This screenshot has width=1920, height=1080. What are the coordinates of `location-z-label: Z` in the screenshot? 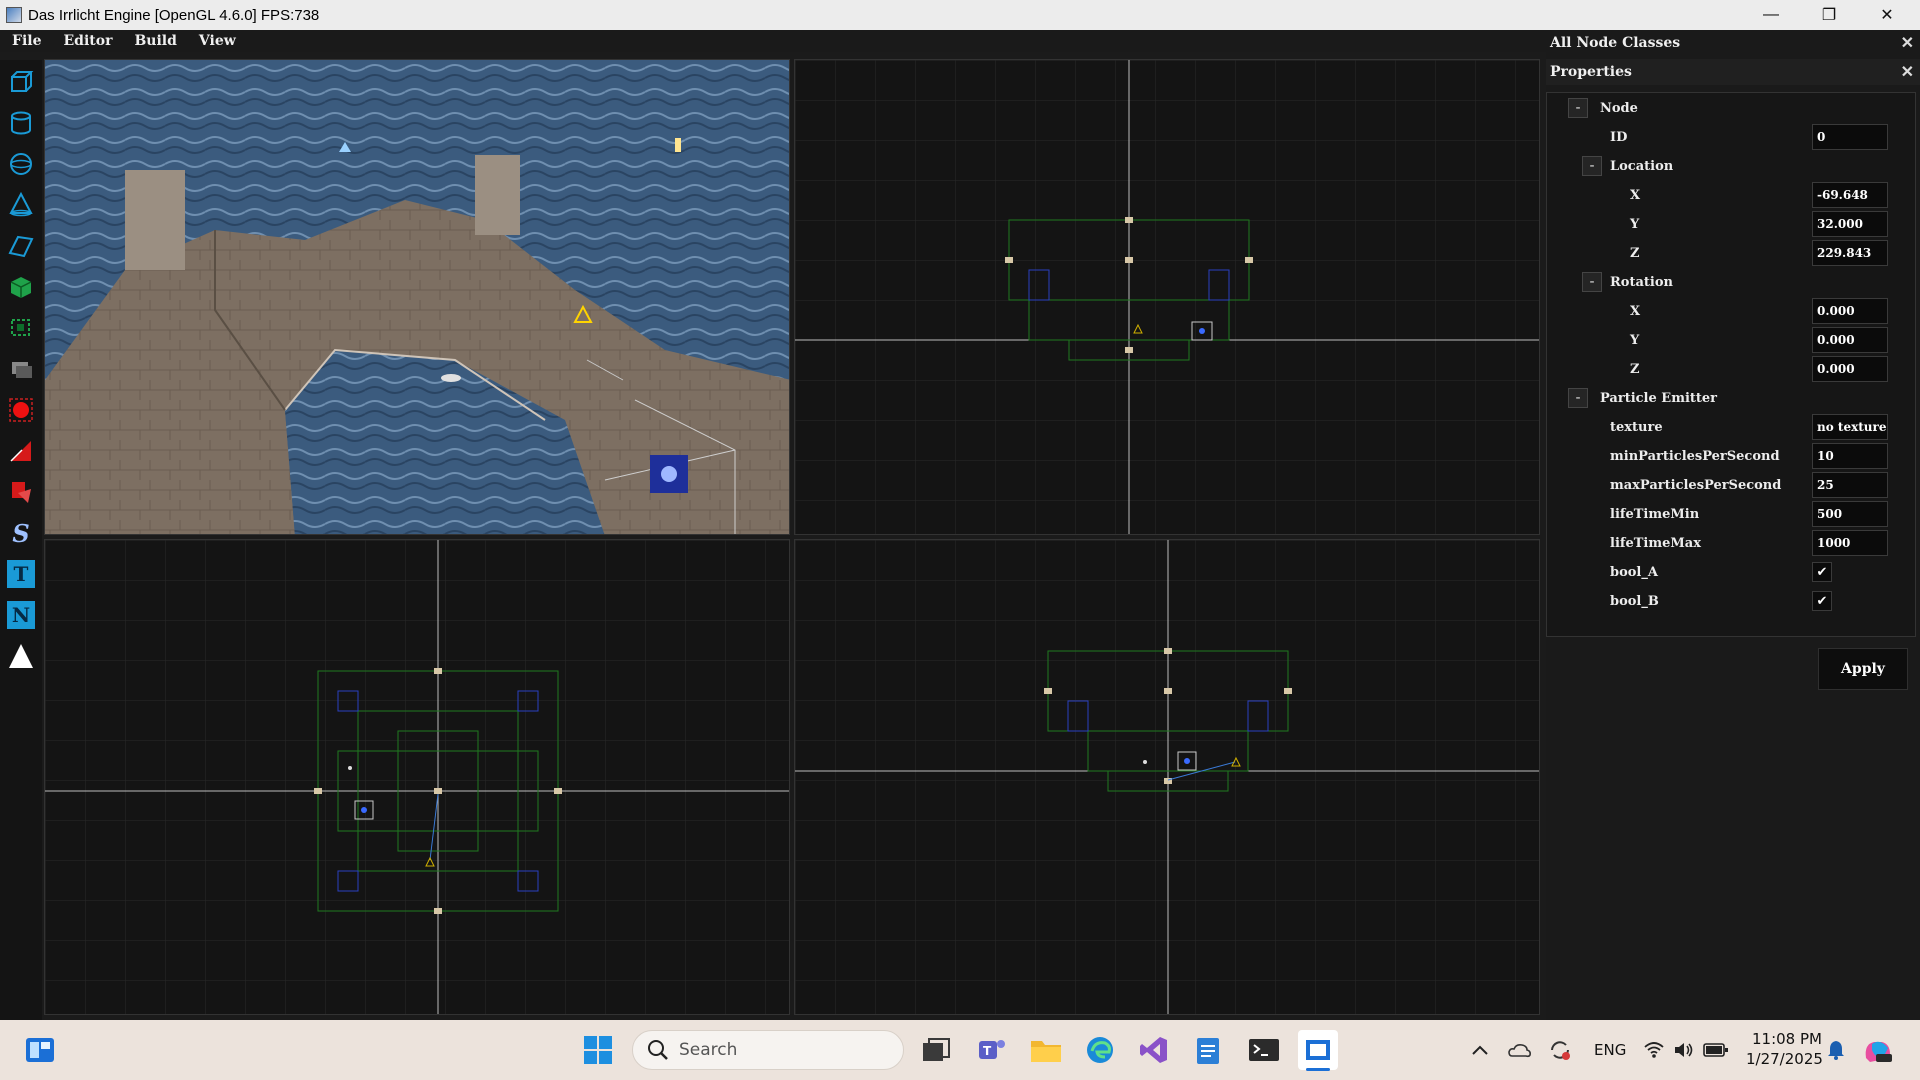 It's located at (1635, 253).